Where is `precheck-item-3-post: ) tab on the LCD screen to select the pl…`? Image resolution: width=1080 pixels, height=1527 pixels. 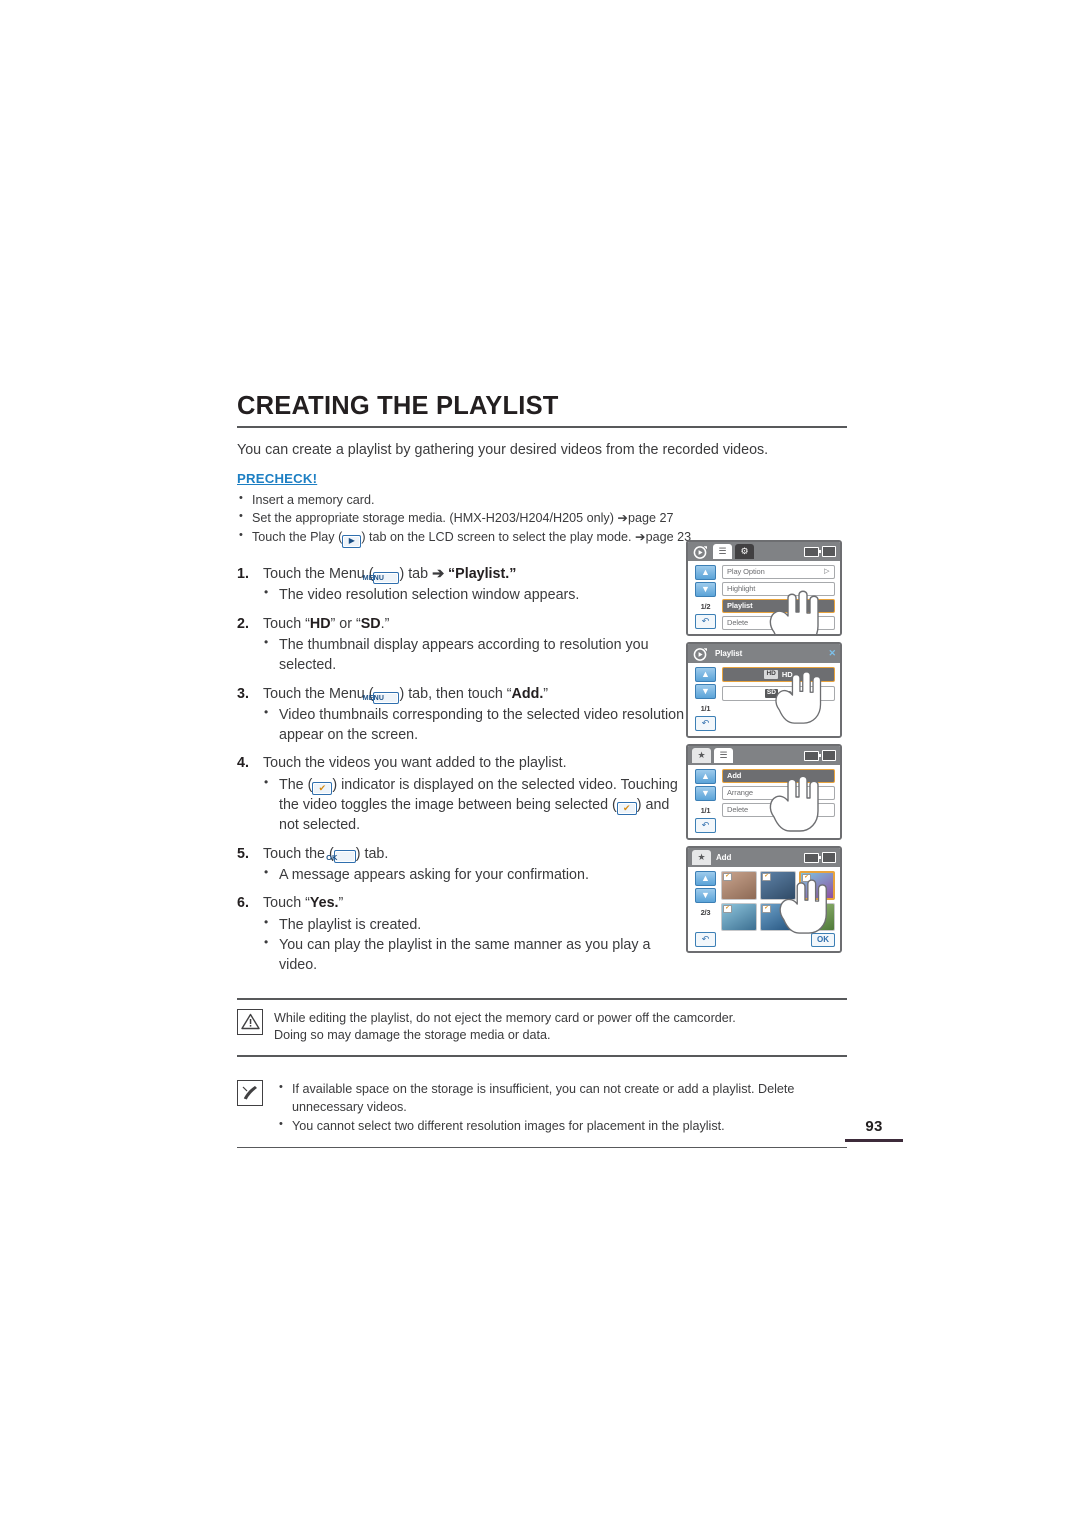 precheck-item-3-post: ) tab on the LCD screen to select the pl… is located at coordinates (498, 537).